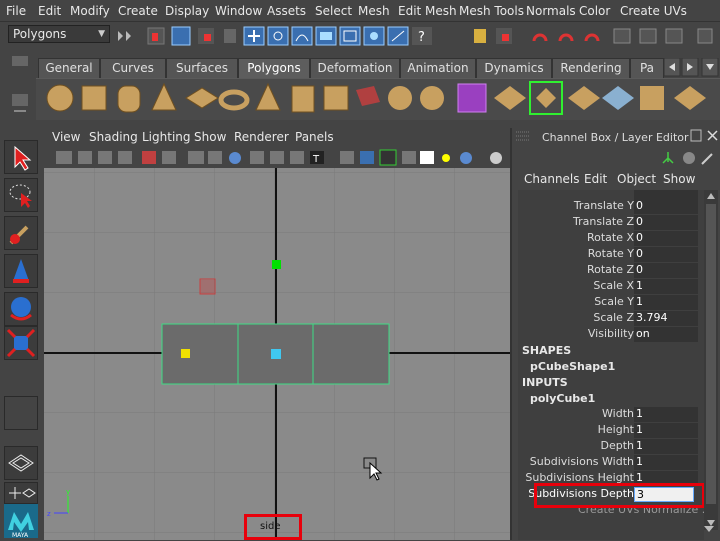 The image size is (720, 541). Describe the element at coordinates (562, 398) in the screenshot. I see `input-node-name: polyCube1` at that location.